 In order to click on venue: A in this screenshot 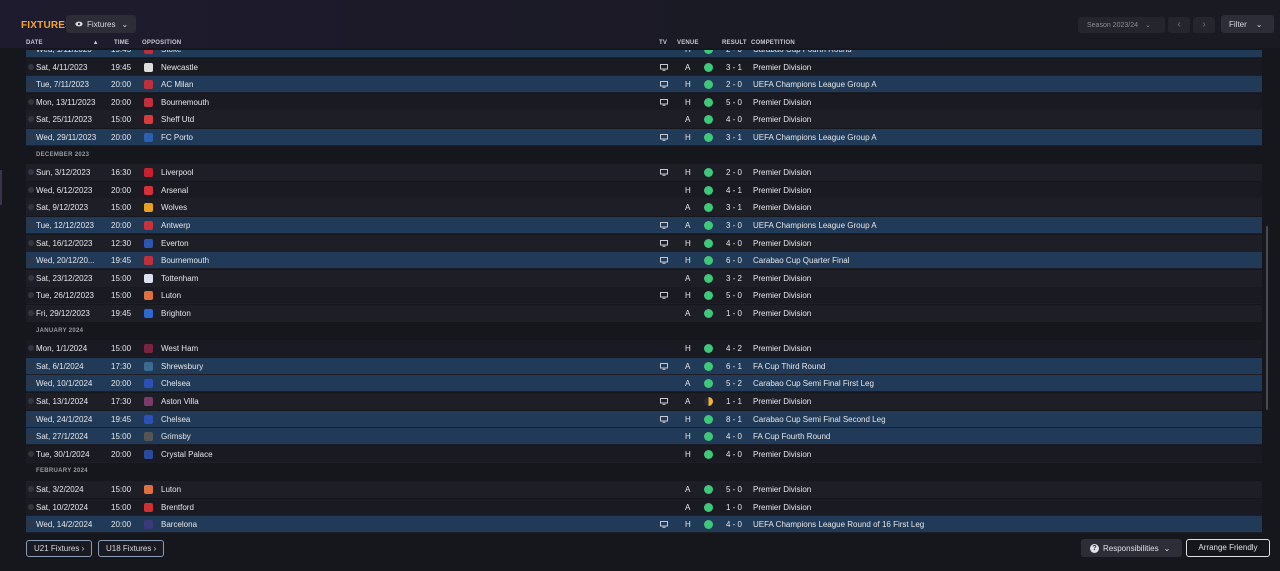, I will do `click(688, 313)`.